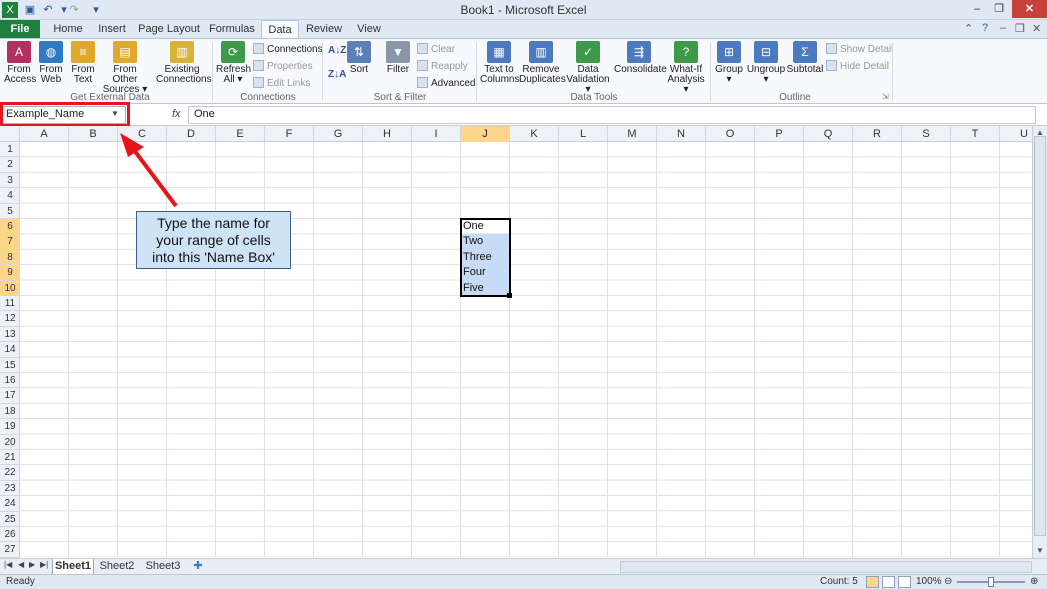  What do you see at coordinates (975, 134) in the screenshot?
I see `column-header-t: T` at bounding box center [975, 134].